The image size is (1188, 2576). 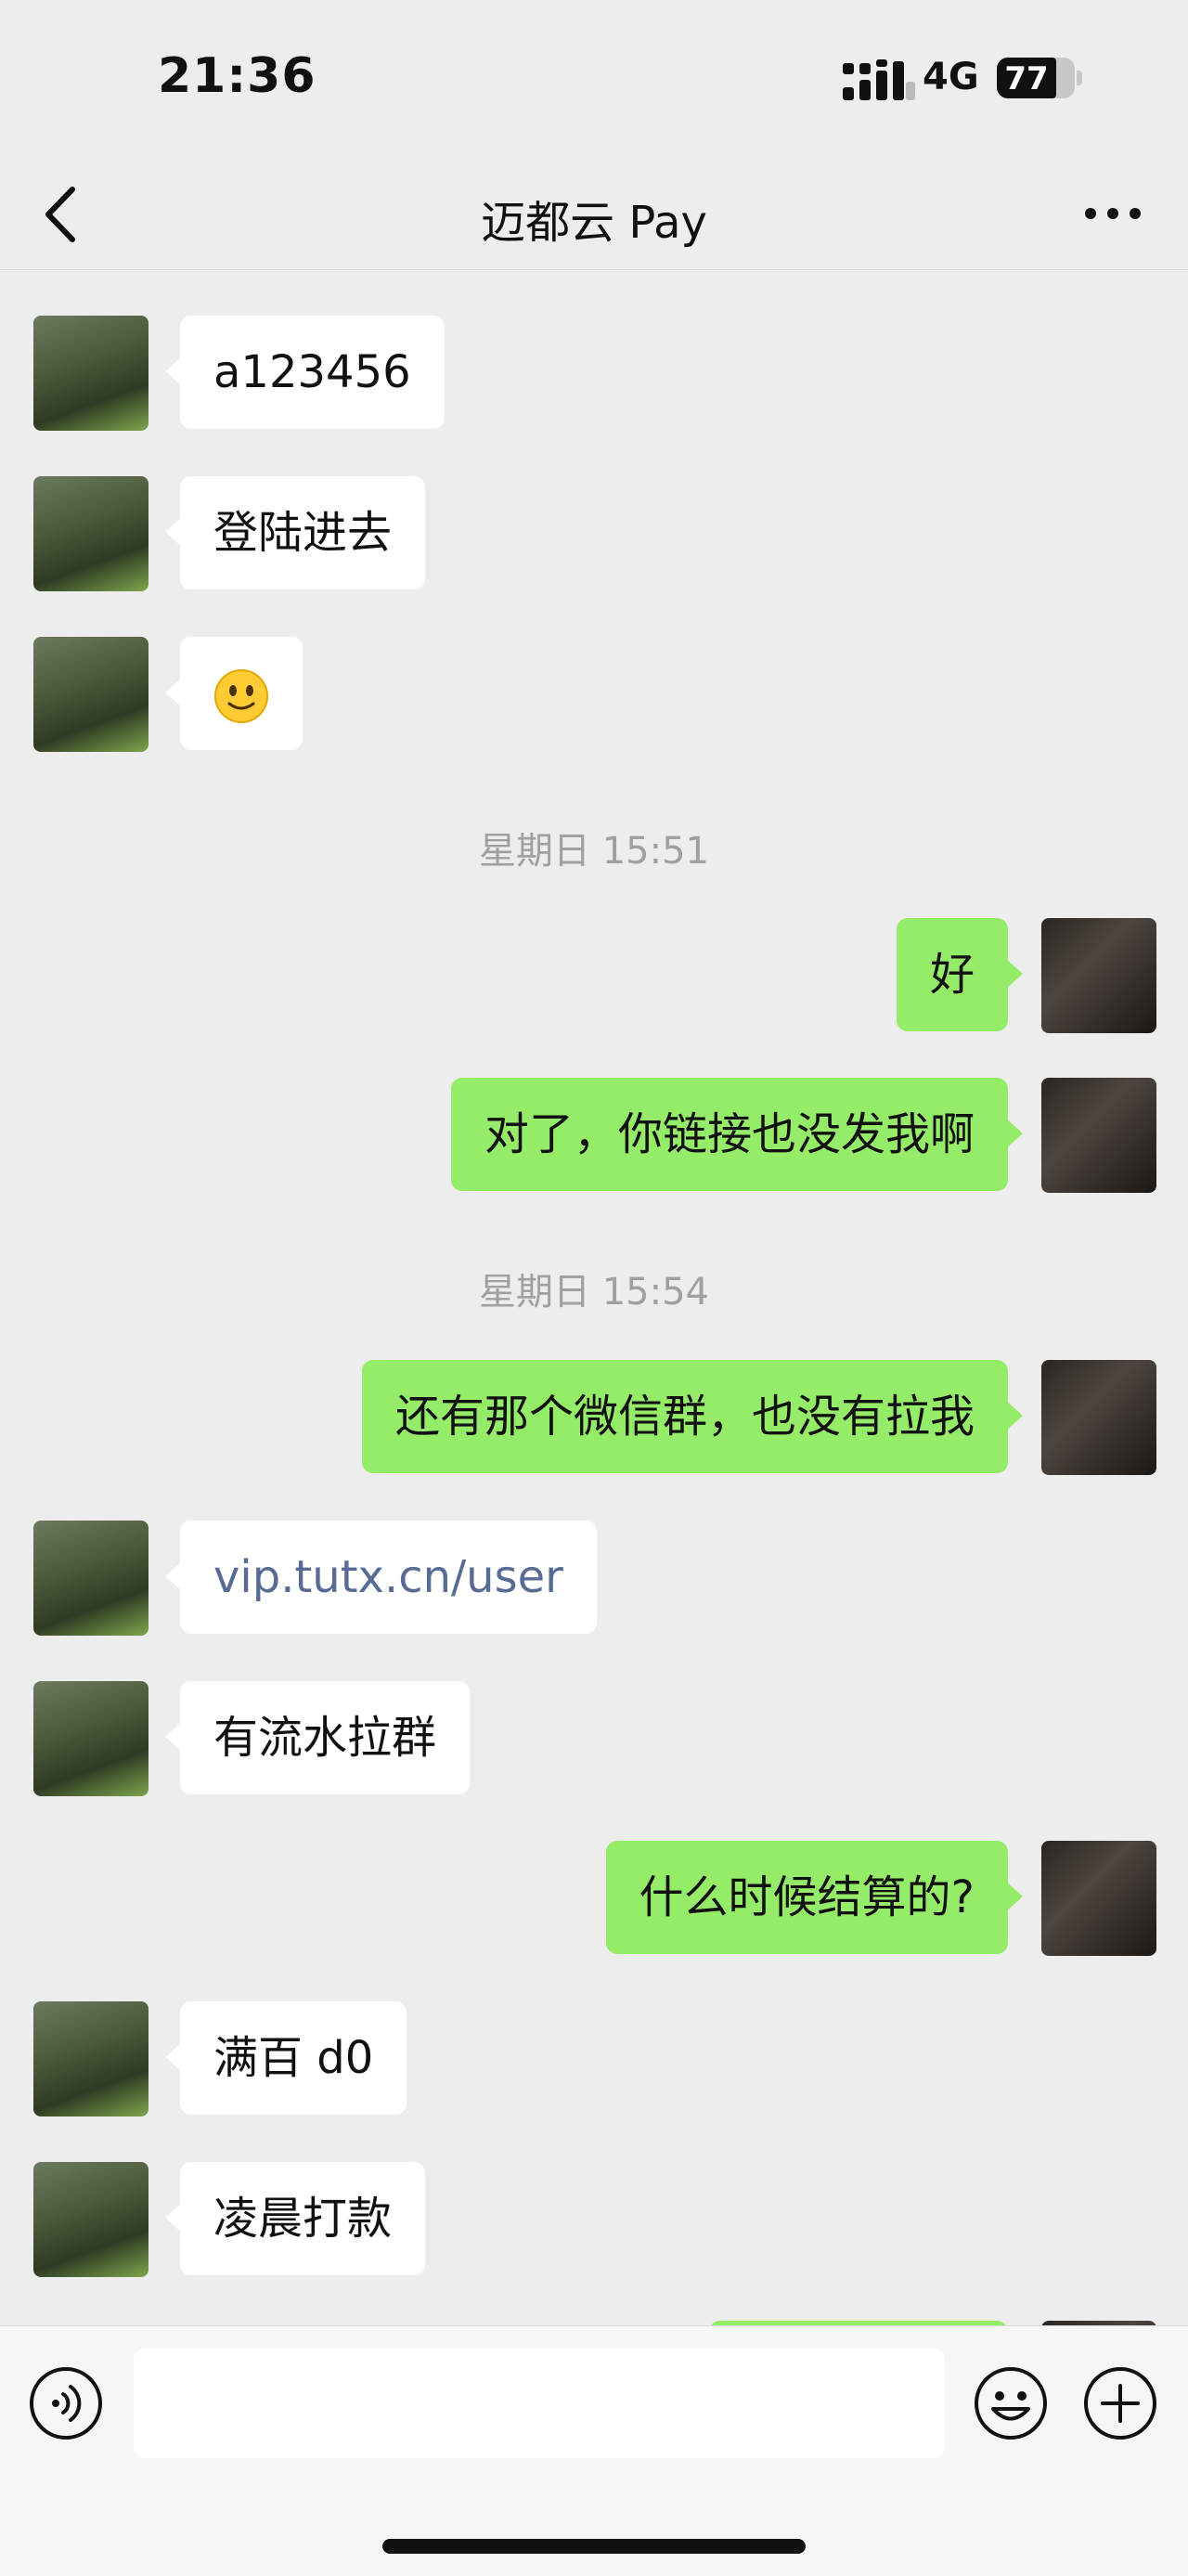 What do you see at coordinates (951, 77) in the screenshot?
I see `network-type: 4G` at bounding box center [951, 77].